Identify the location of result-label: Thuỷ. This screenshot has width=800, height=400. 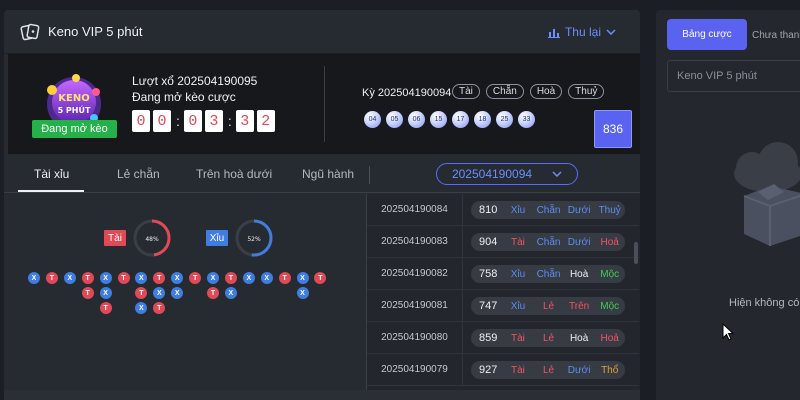
(609, 210).